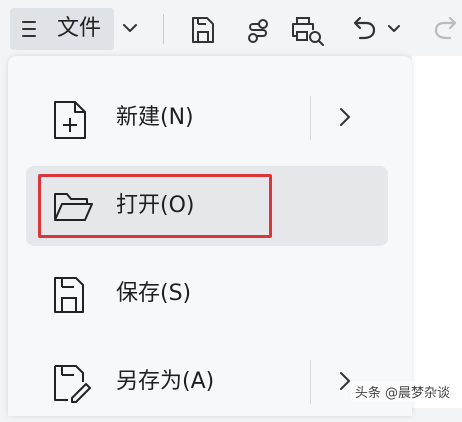  Describe the element at coordinates (437, 232) in the screenshot. I see `document-area` at that location.